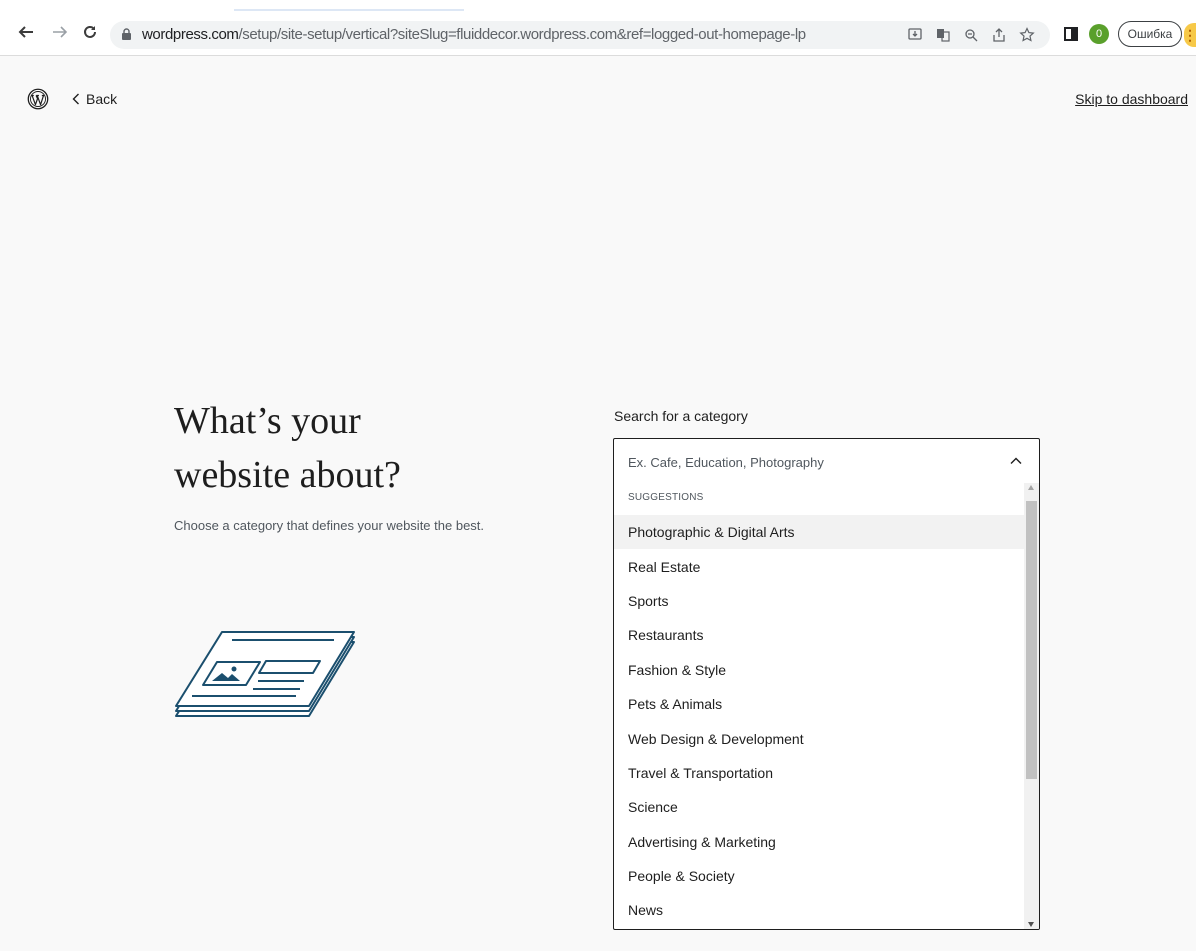 This screenshot has width=1196, height=951. Describe the element at coordinates (1031, 924) in the screenshot. I see `scroll-down-arrow-icon` at that location.